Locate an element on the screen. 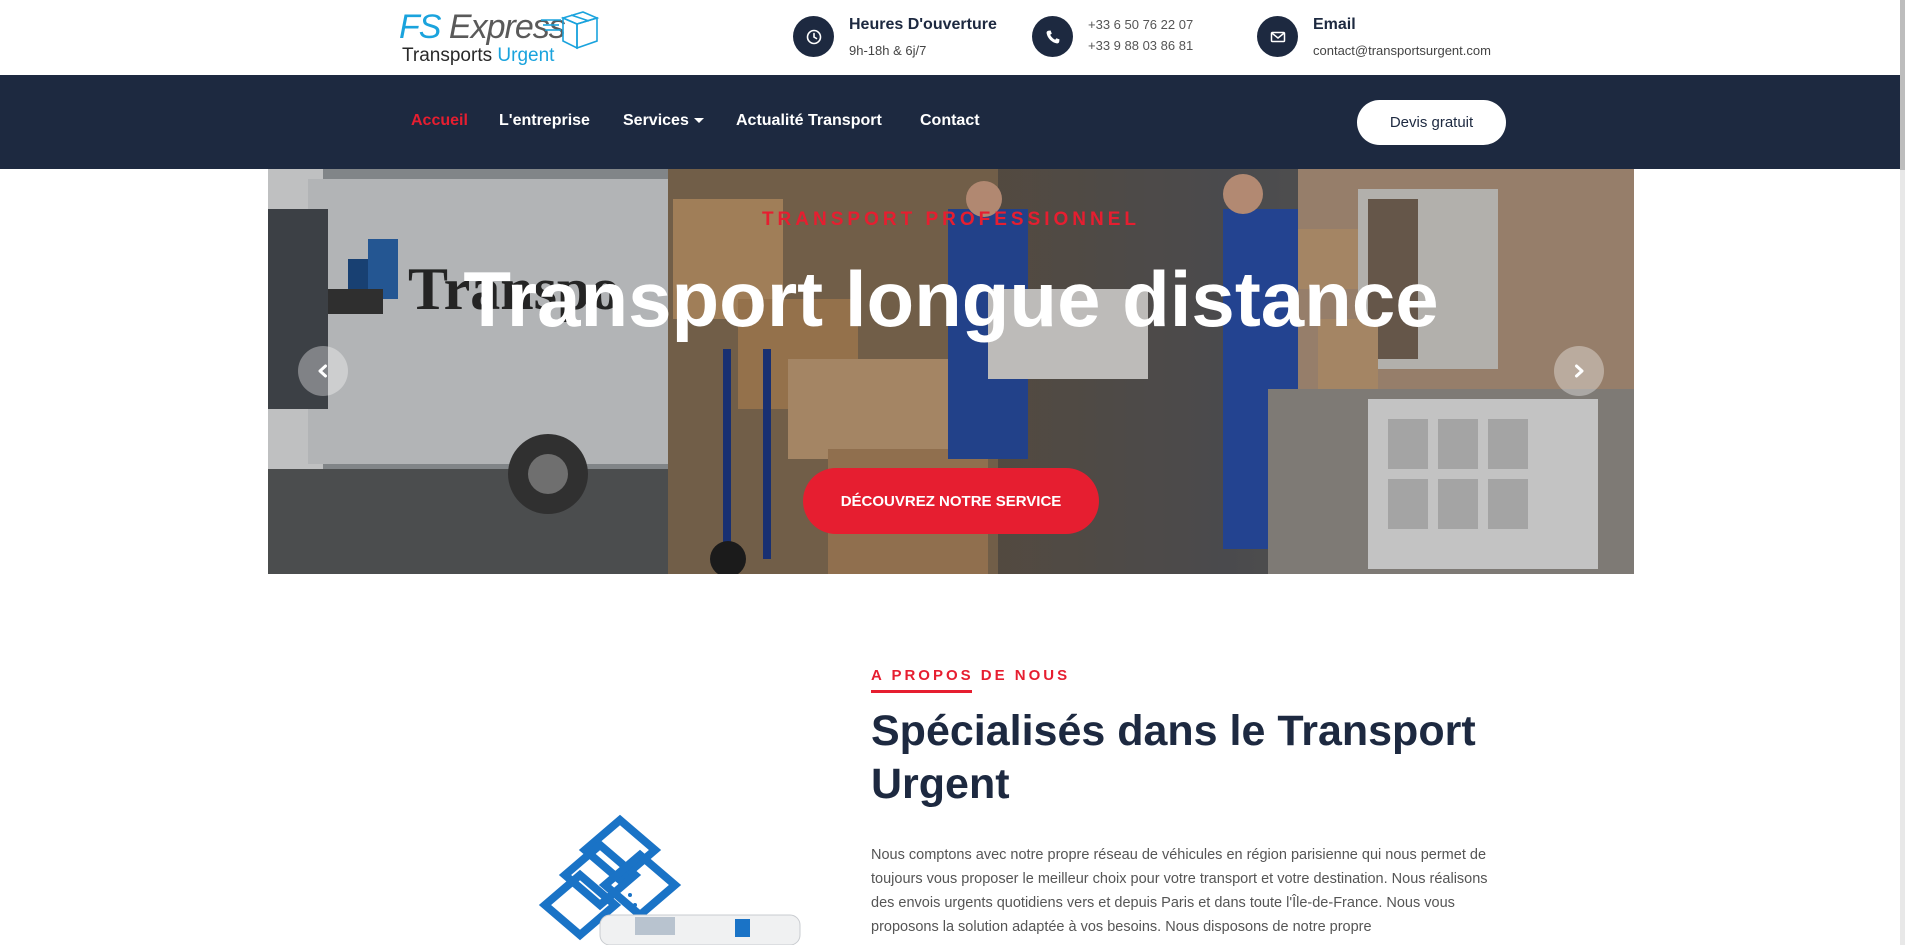 The height and width of the screenshot is (945, 1905). nav-contact: Contact is located at coordinates (950, 121).